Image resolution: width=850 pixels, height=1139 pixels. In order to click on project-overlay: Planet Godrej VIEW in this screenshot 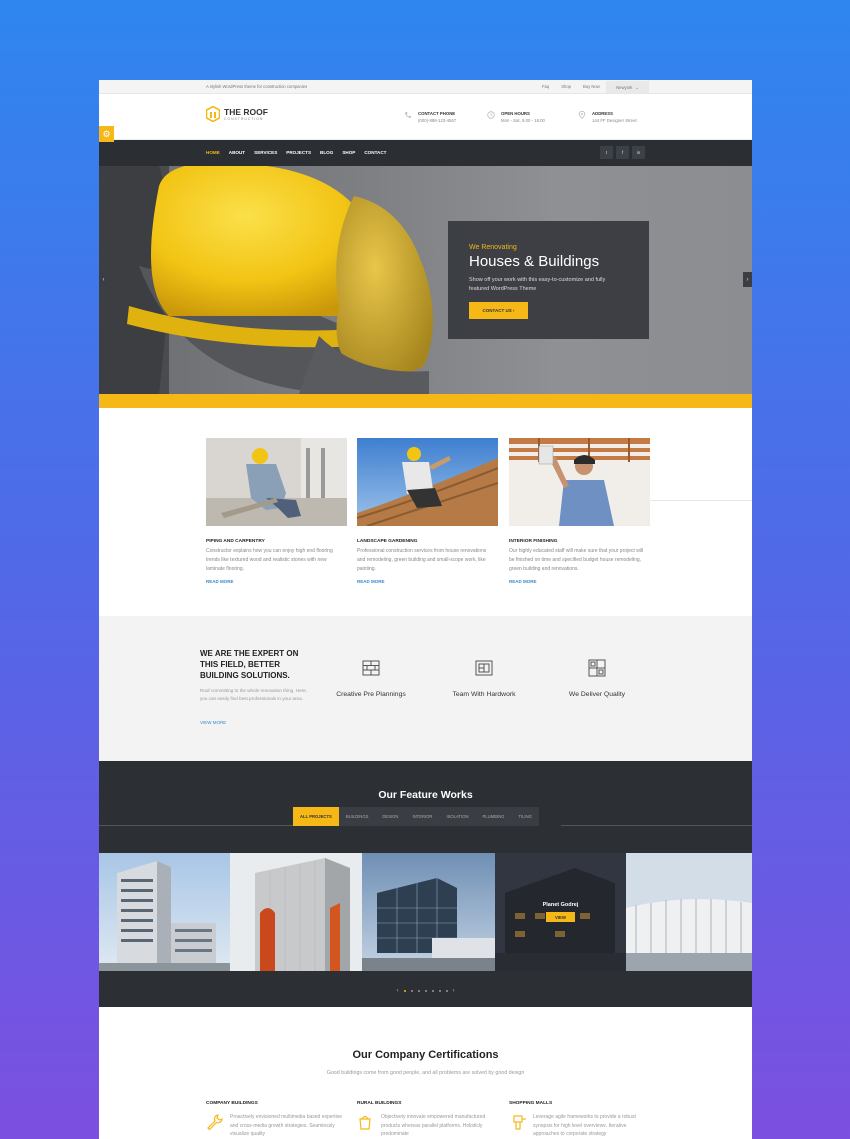, I will do `click(560, 912)`.